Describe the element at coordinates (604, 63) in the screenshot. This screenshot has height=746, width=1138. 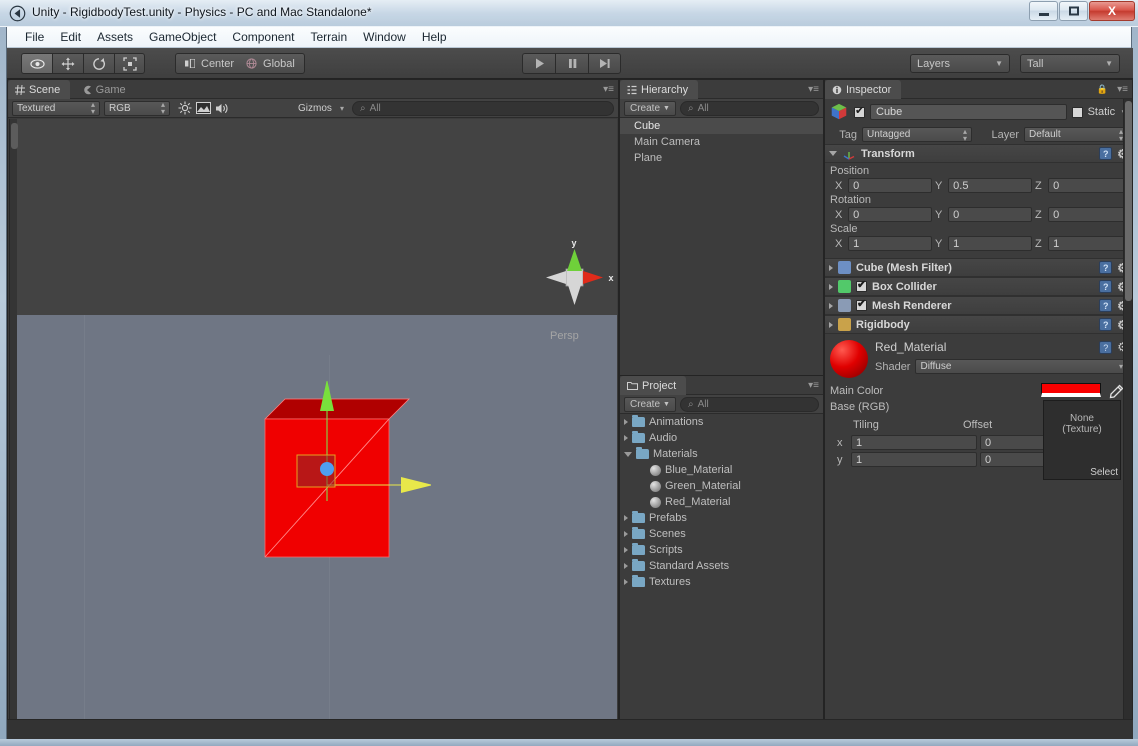
I see `step-button` at that location.